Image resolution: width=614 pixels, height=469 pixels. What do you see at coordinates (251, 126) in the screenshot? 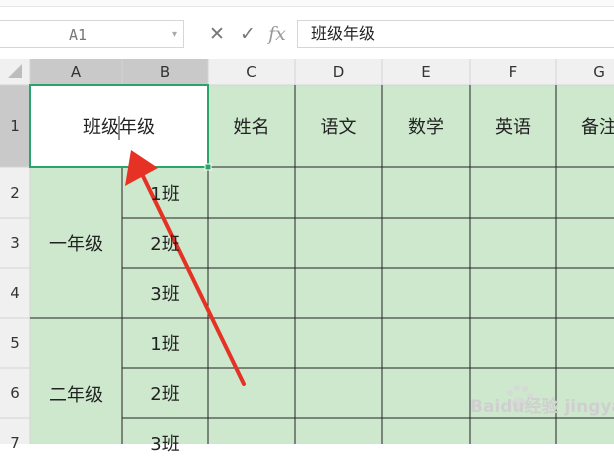
I see `cell-c1: 姓名` at bounding box center [251, 126].